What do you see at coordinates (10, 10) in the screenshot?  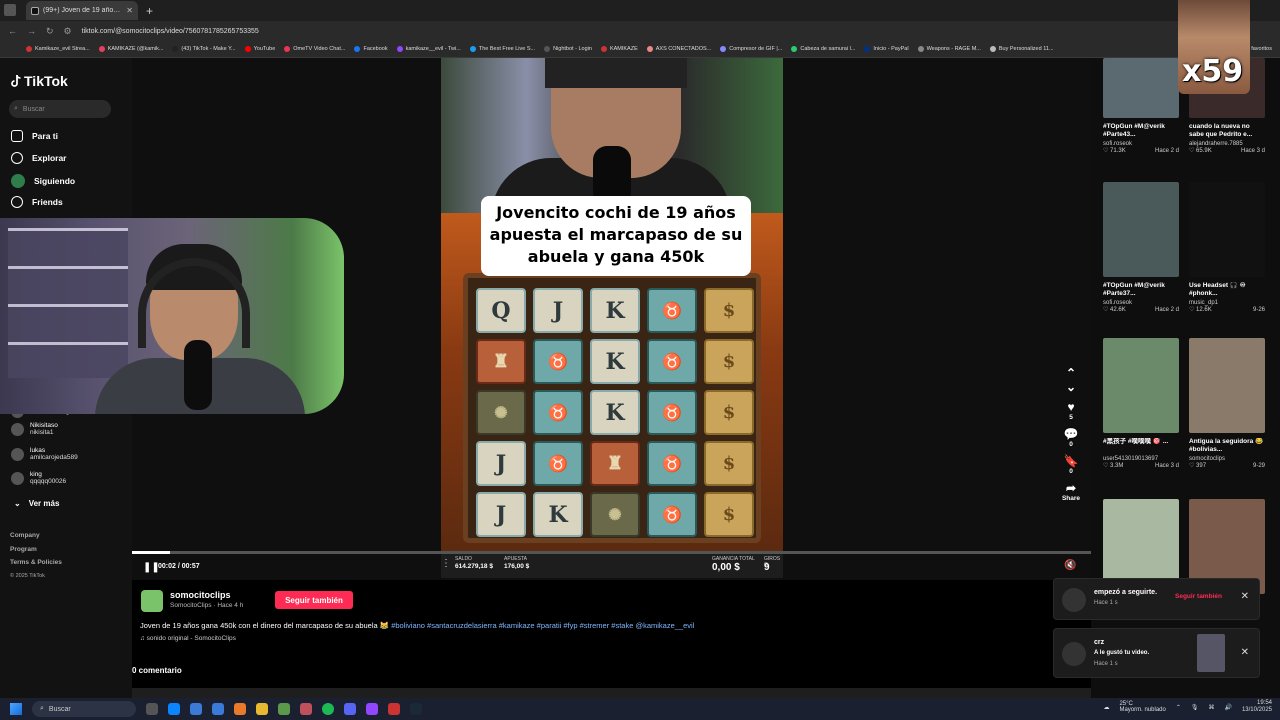 I see `browser-menu-icon` at bounding box center [10, 10].